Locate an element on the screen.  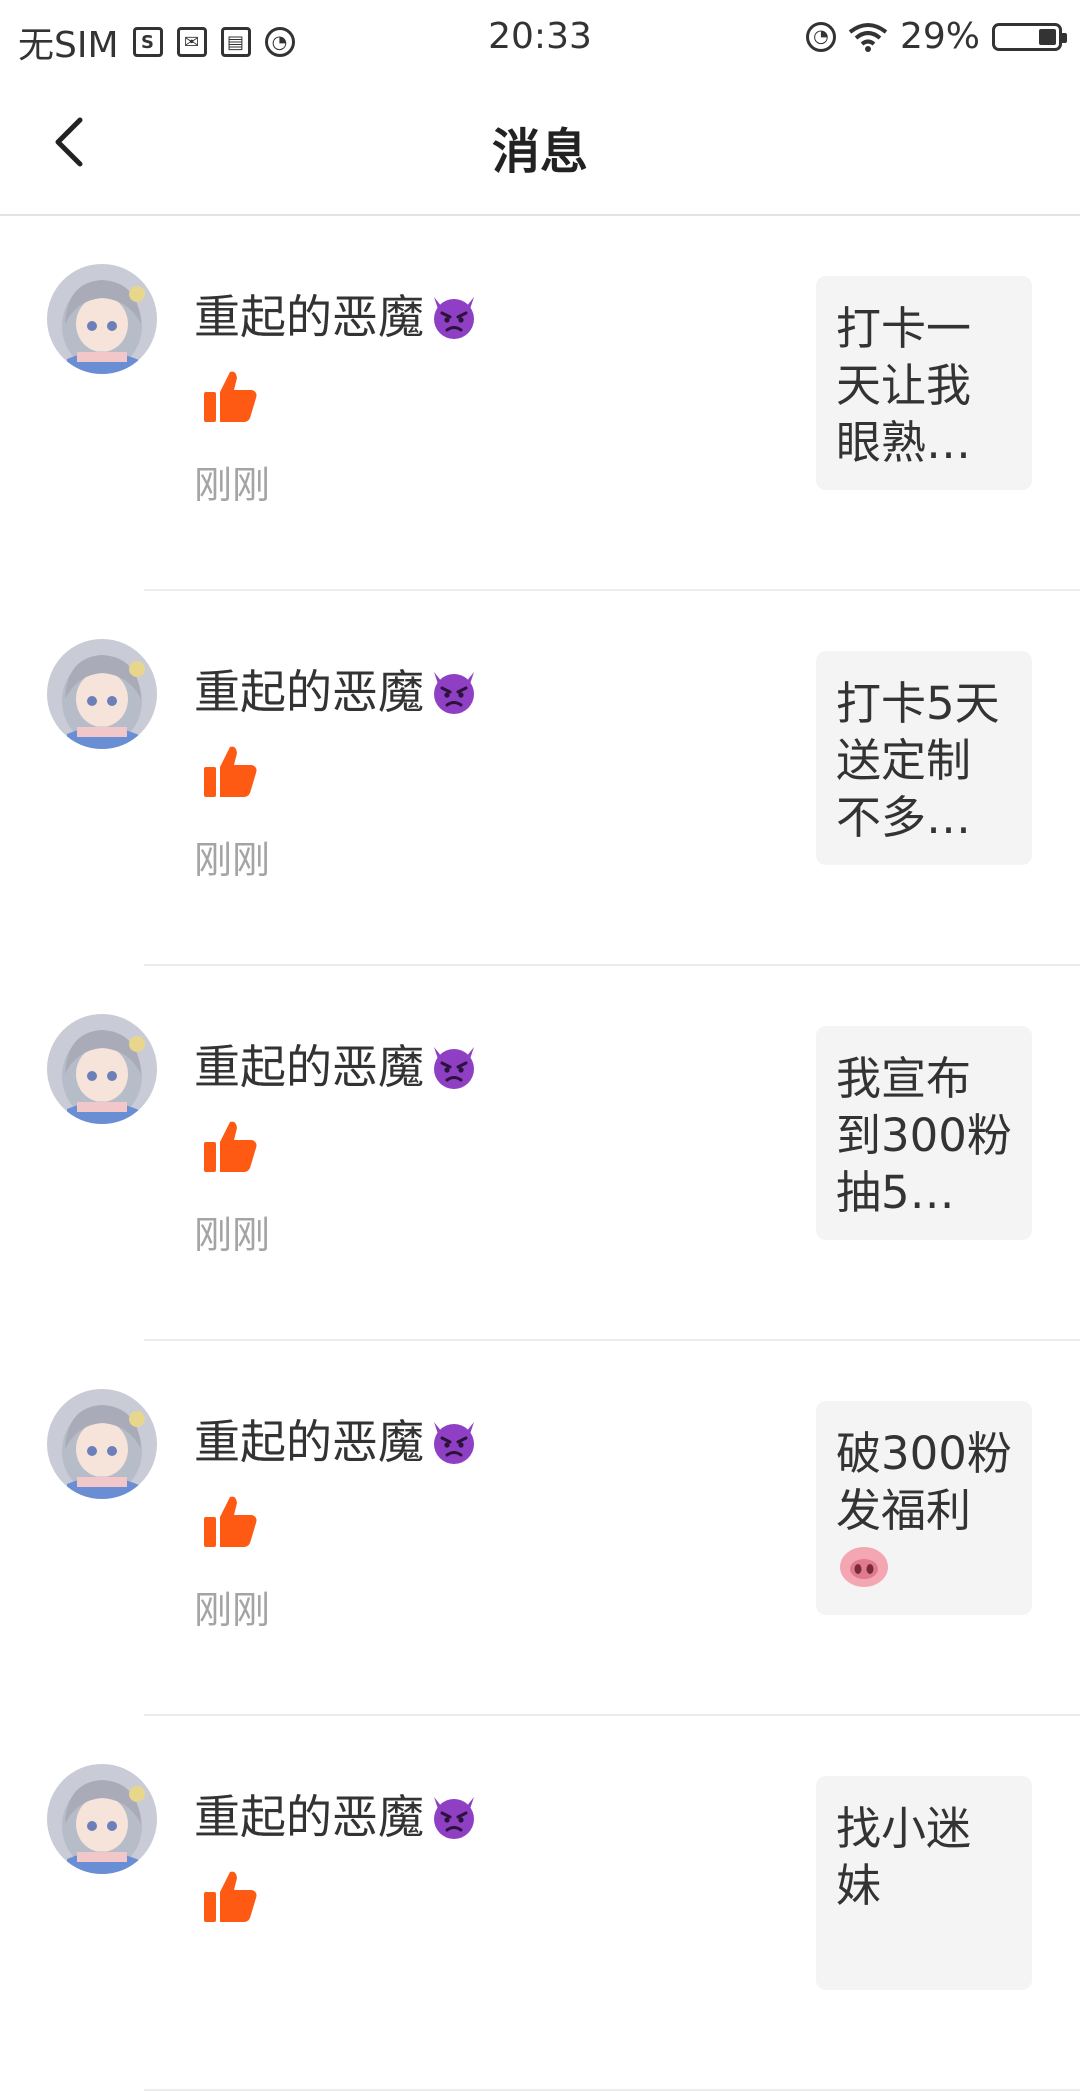
alarm-icon: ◔ is located at coordinates (820, 36).